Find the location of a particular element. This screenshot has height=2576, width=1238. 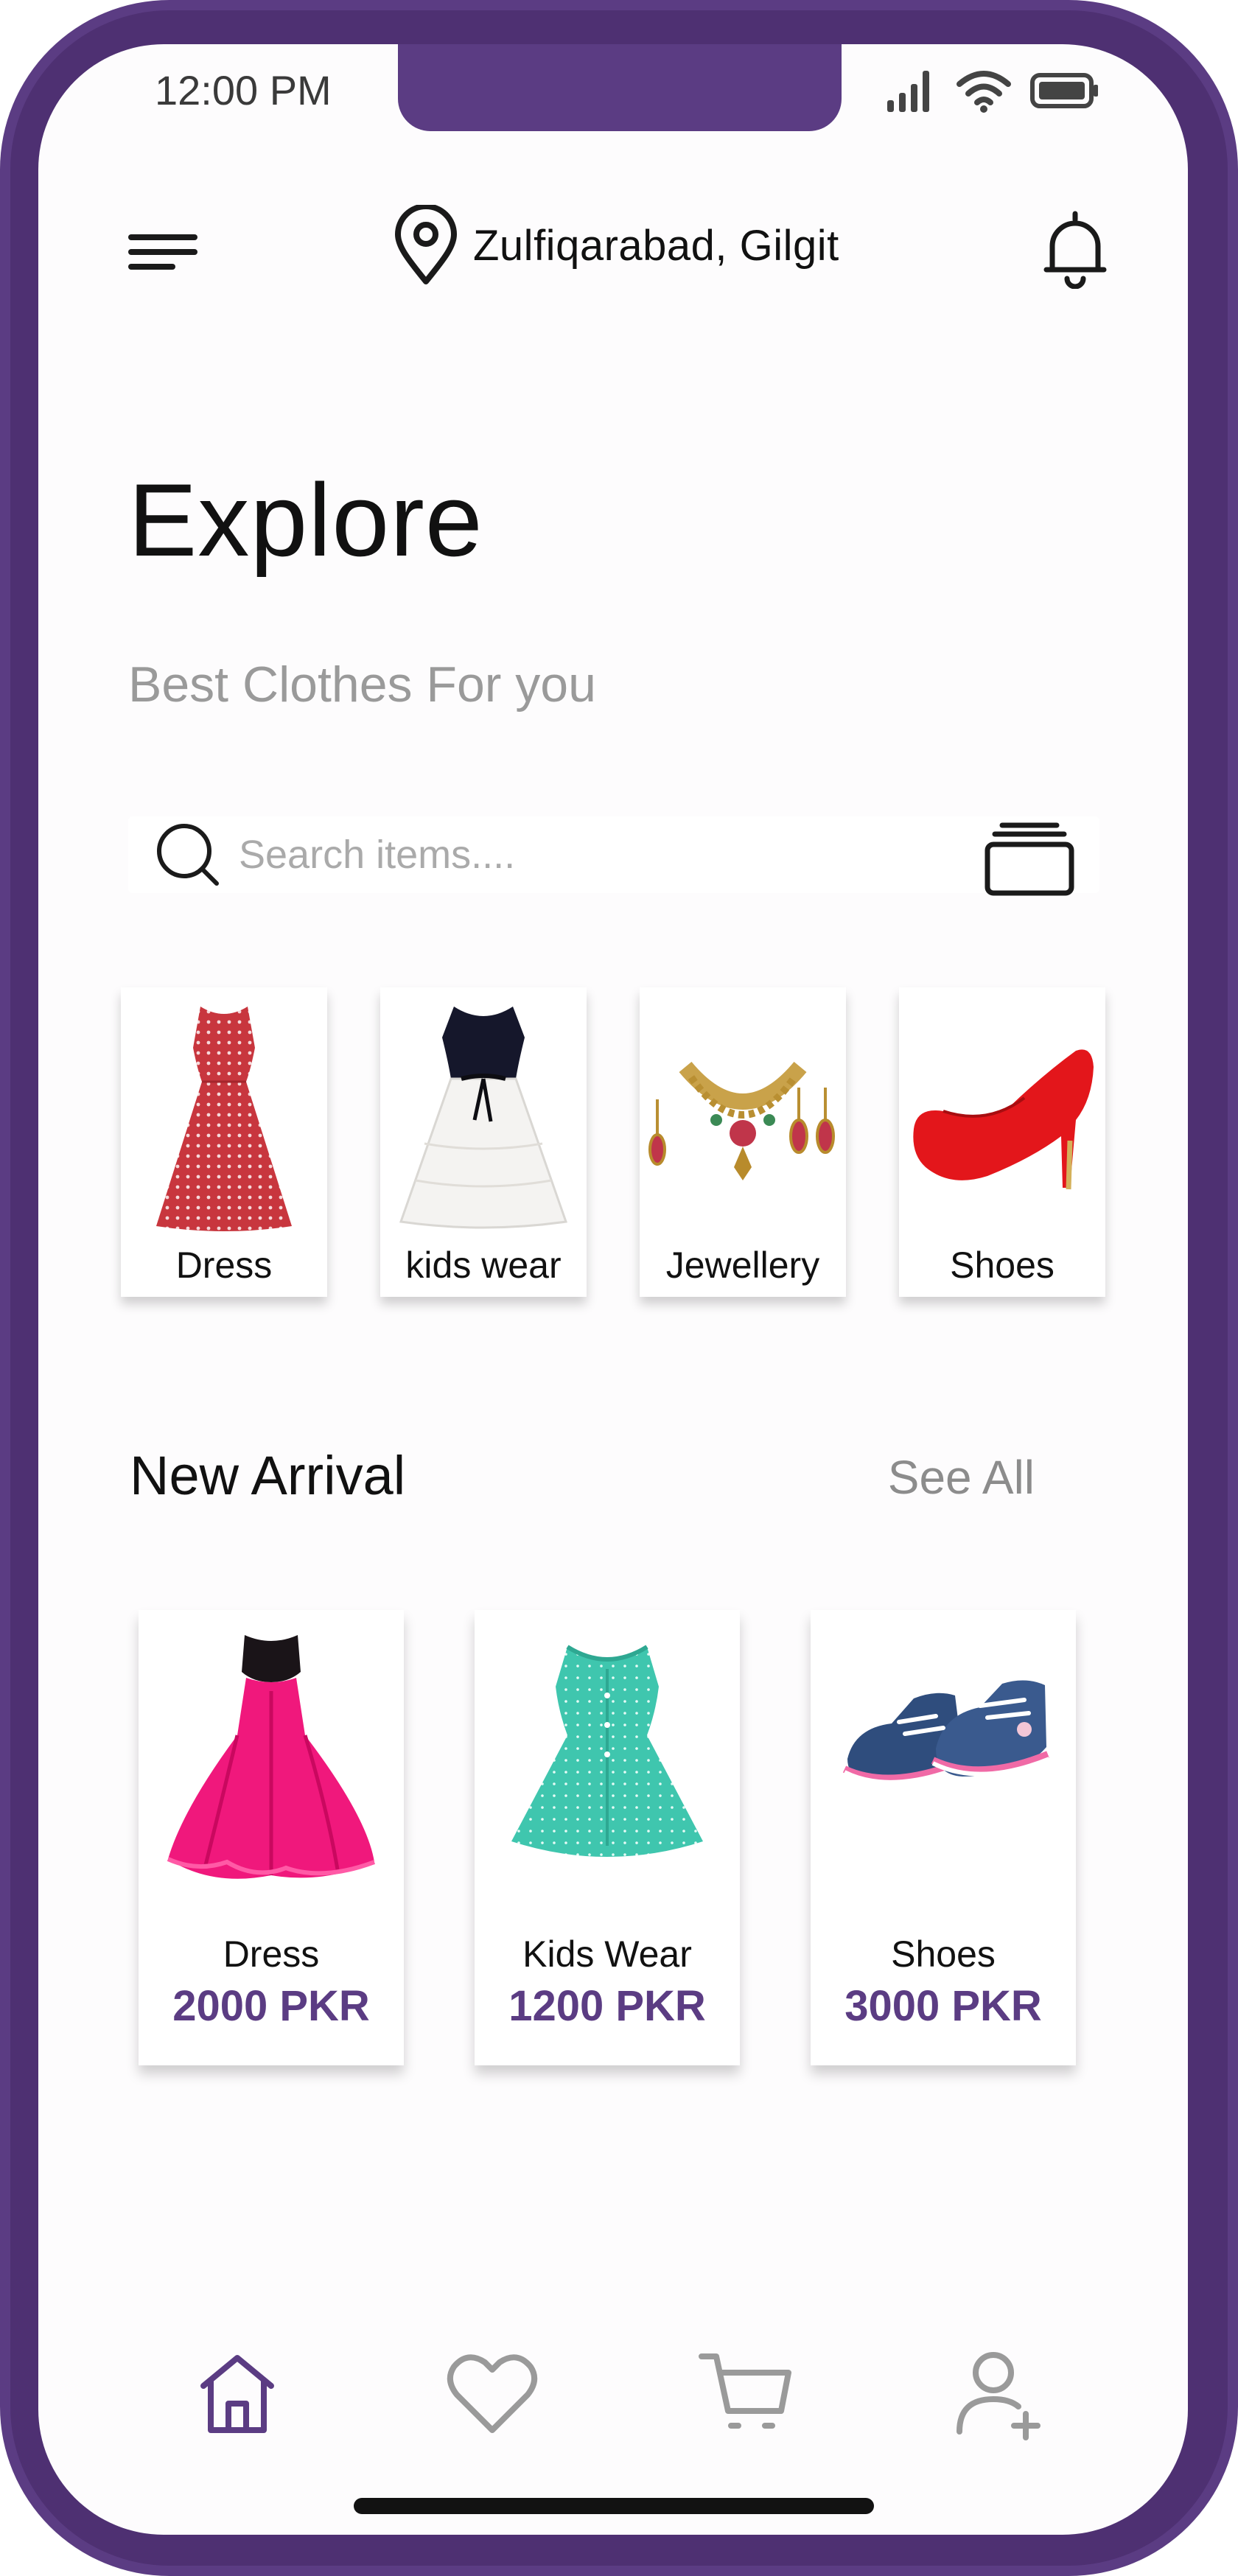

category-label: Shoes is located at coordinates (1003, 1265).